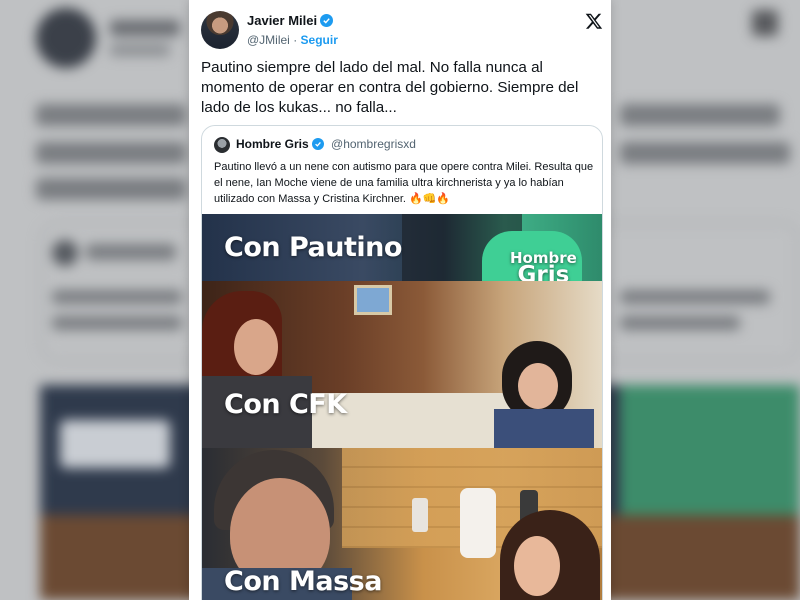  Describe the element at coordinates (594, 21) in the screenshot. I see `x-logo-icon` at that location.